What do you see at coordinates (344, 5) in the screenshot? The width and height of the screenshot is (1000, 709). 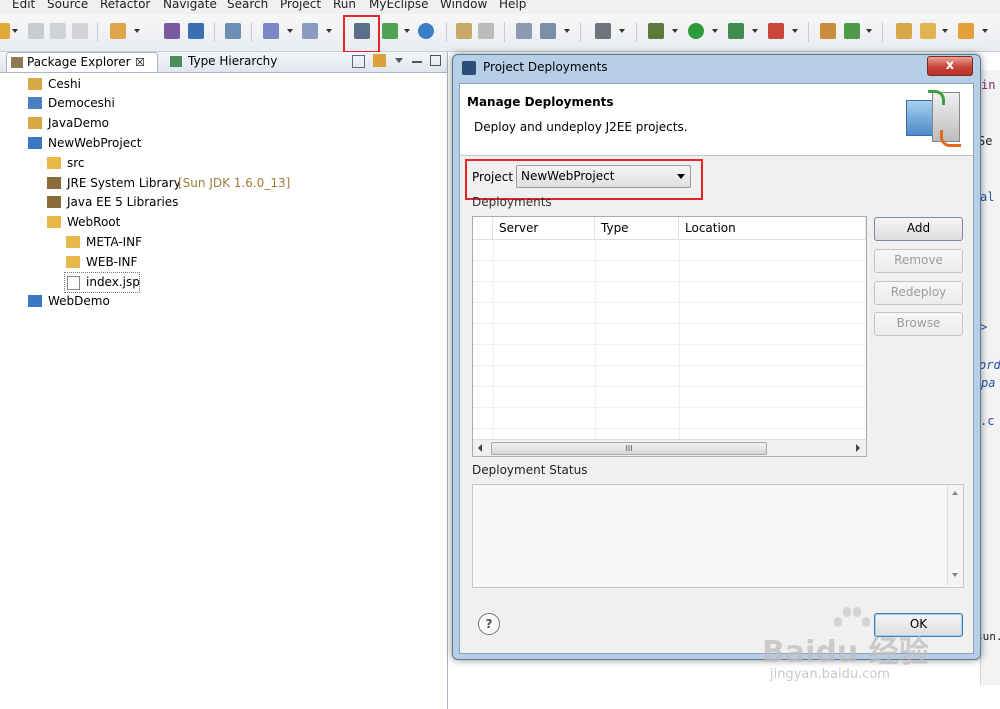 I see `menu-run: Run` at bounding box center [344, 5].